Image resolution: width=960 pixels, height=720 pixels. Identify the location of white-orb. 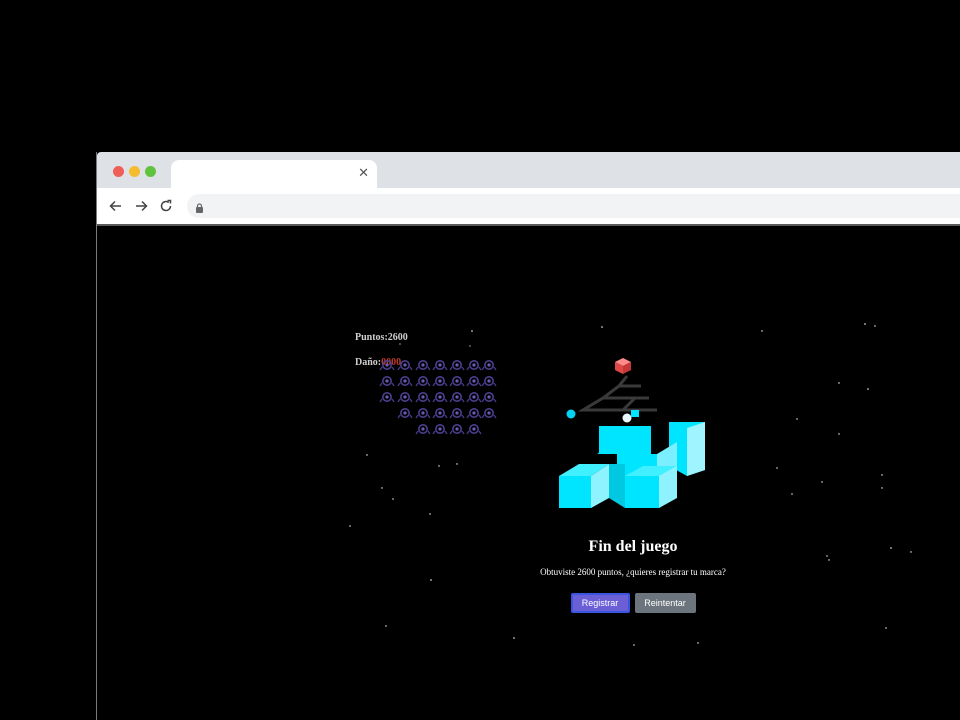
(627, 418).